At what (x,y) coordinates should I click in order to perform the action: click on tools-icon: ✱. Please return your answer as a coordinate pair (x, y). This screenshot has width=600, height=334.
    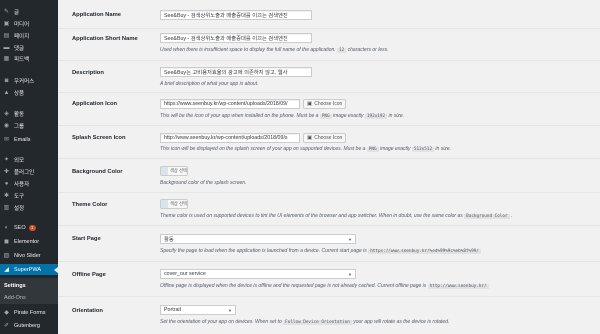
    Looking at the image, I should click on (6, 195).